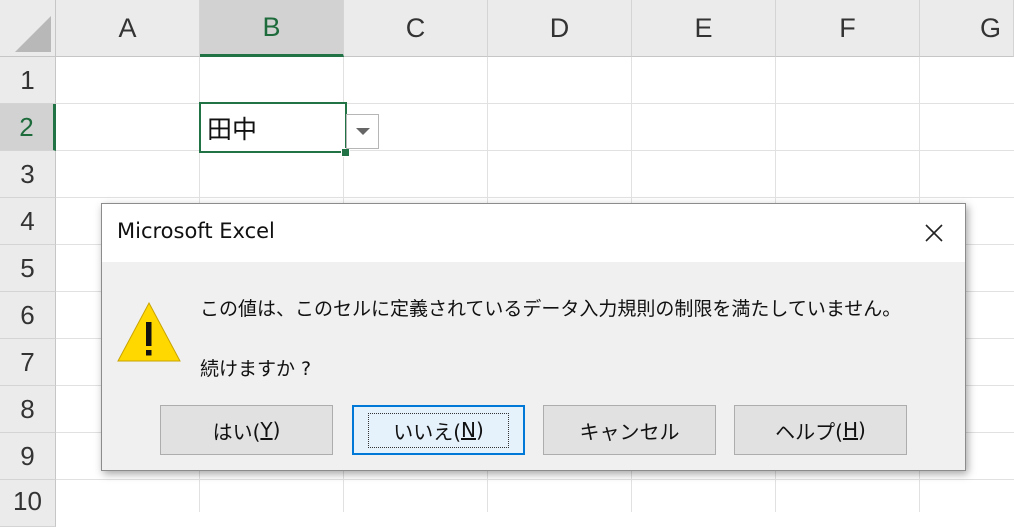 The image size is (1014, 527). I want to click on row-header-1: 1, so click(28, 80).